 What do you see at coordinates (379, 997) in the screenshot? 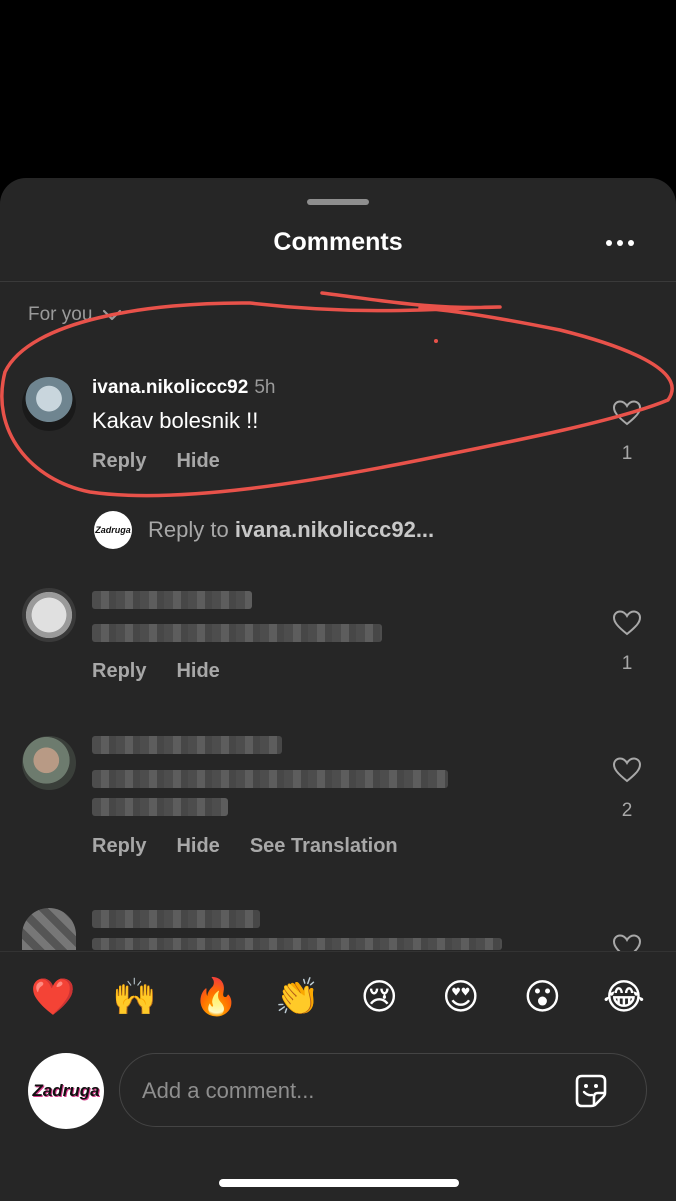
I see `crying-emoji-button: 😢` at bounding box center [379, 997].